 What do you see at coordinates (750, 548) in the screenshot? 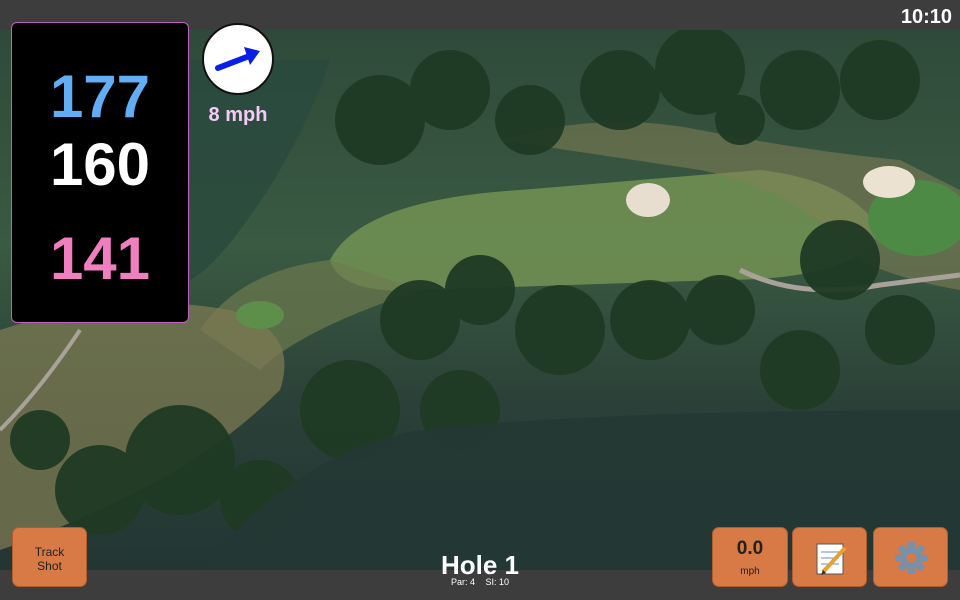
I see `speed-value: 0.0` at bounding box center [750, 548].